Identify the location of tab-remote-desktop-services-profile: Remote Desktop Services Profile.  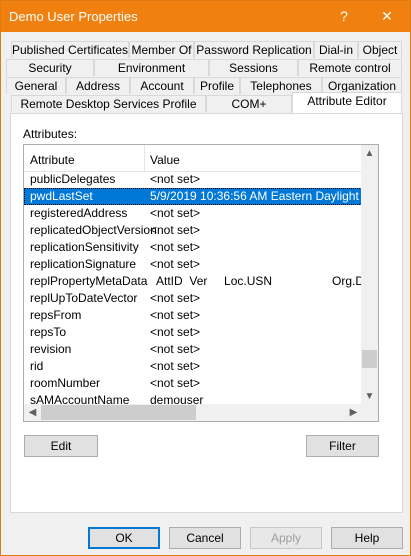
(108, 103).